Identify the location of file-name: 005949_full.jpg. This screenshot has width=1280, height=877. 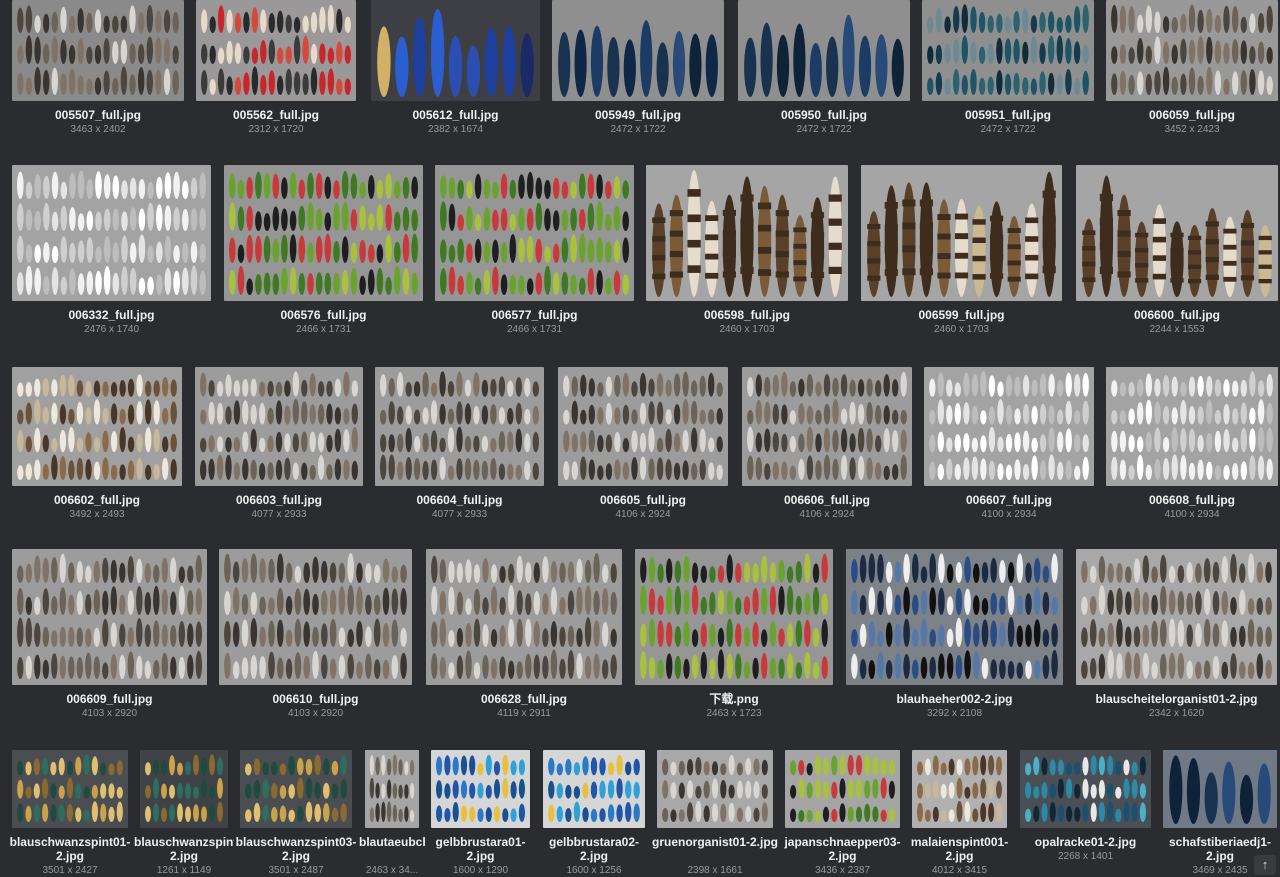
(638, 115).